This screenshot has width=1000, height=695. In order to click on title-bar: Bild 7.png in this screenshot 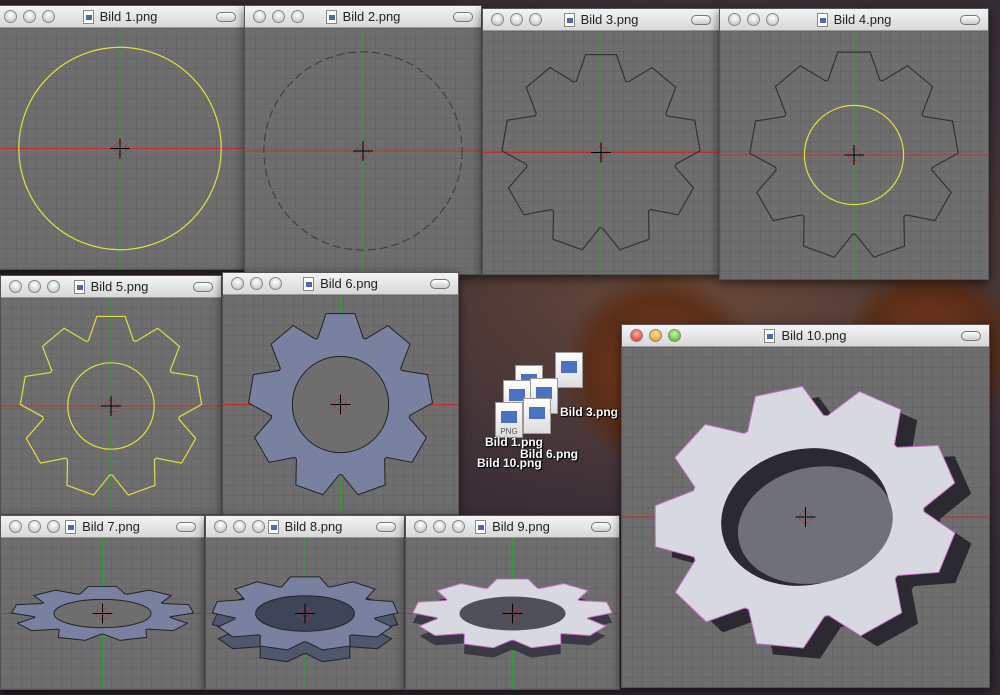, I will do `click(102, 527)`.